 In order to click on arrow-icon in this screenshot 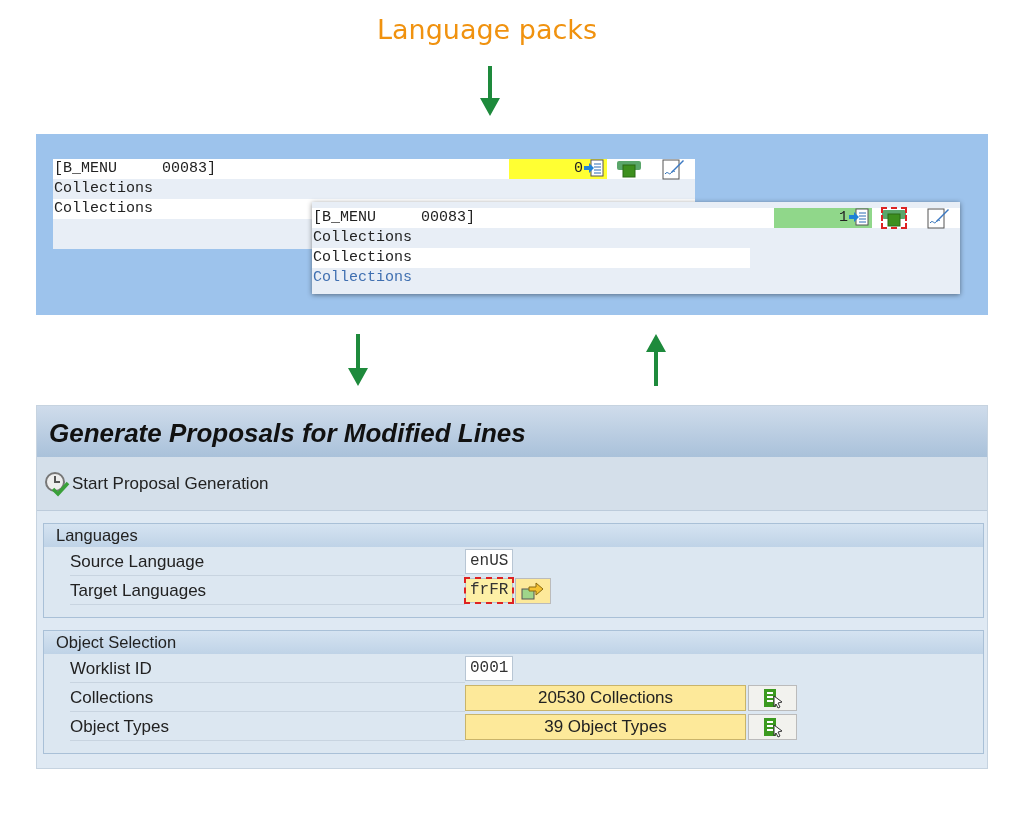, I will do `click(533, 590)`.